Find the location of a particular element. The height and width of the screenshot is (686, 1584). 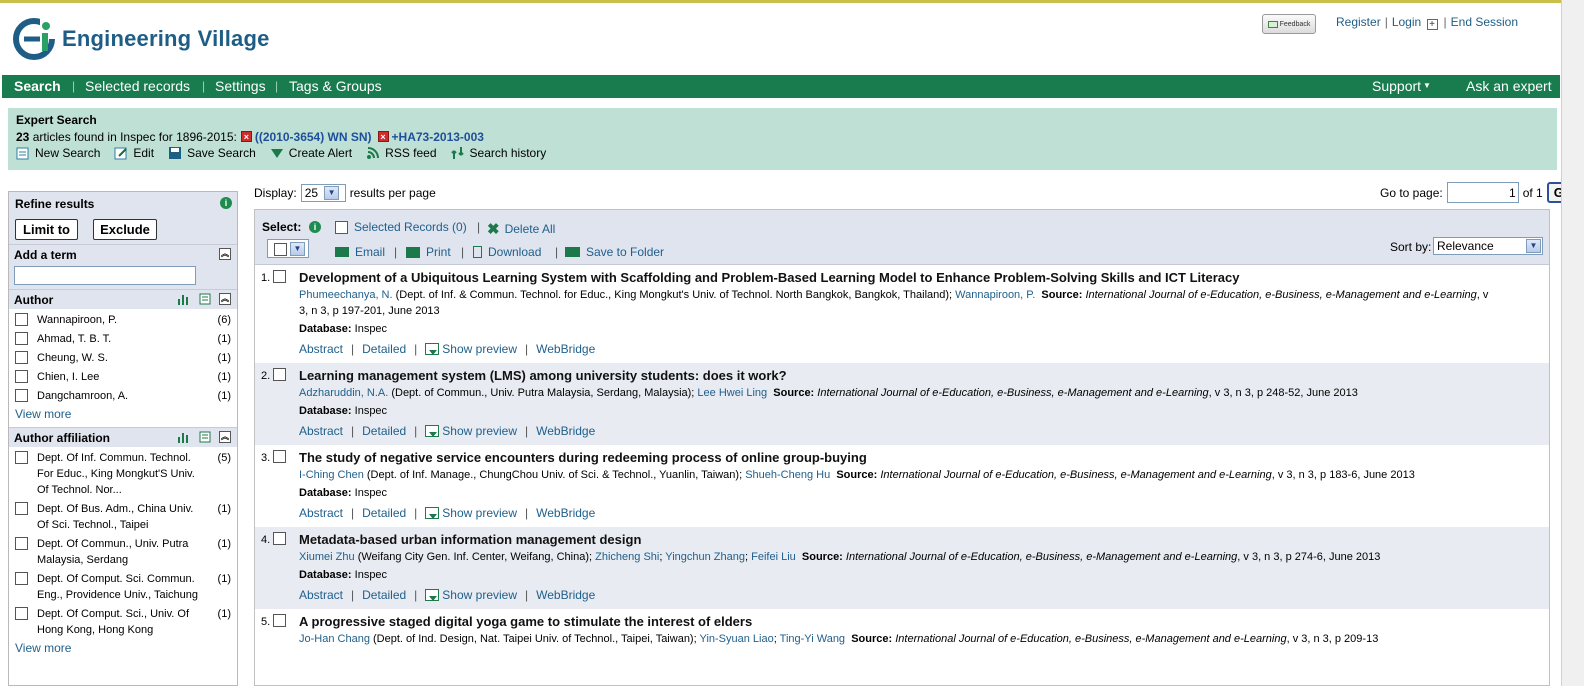

author-view-more-link: View more is located at coordinates (123, 415).